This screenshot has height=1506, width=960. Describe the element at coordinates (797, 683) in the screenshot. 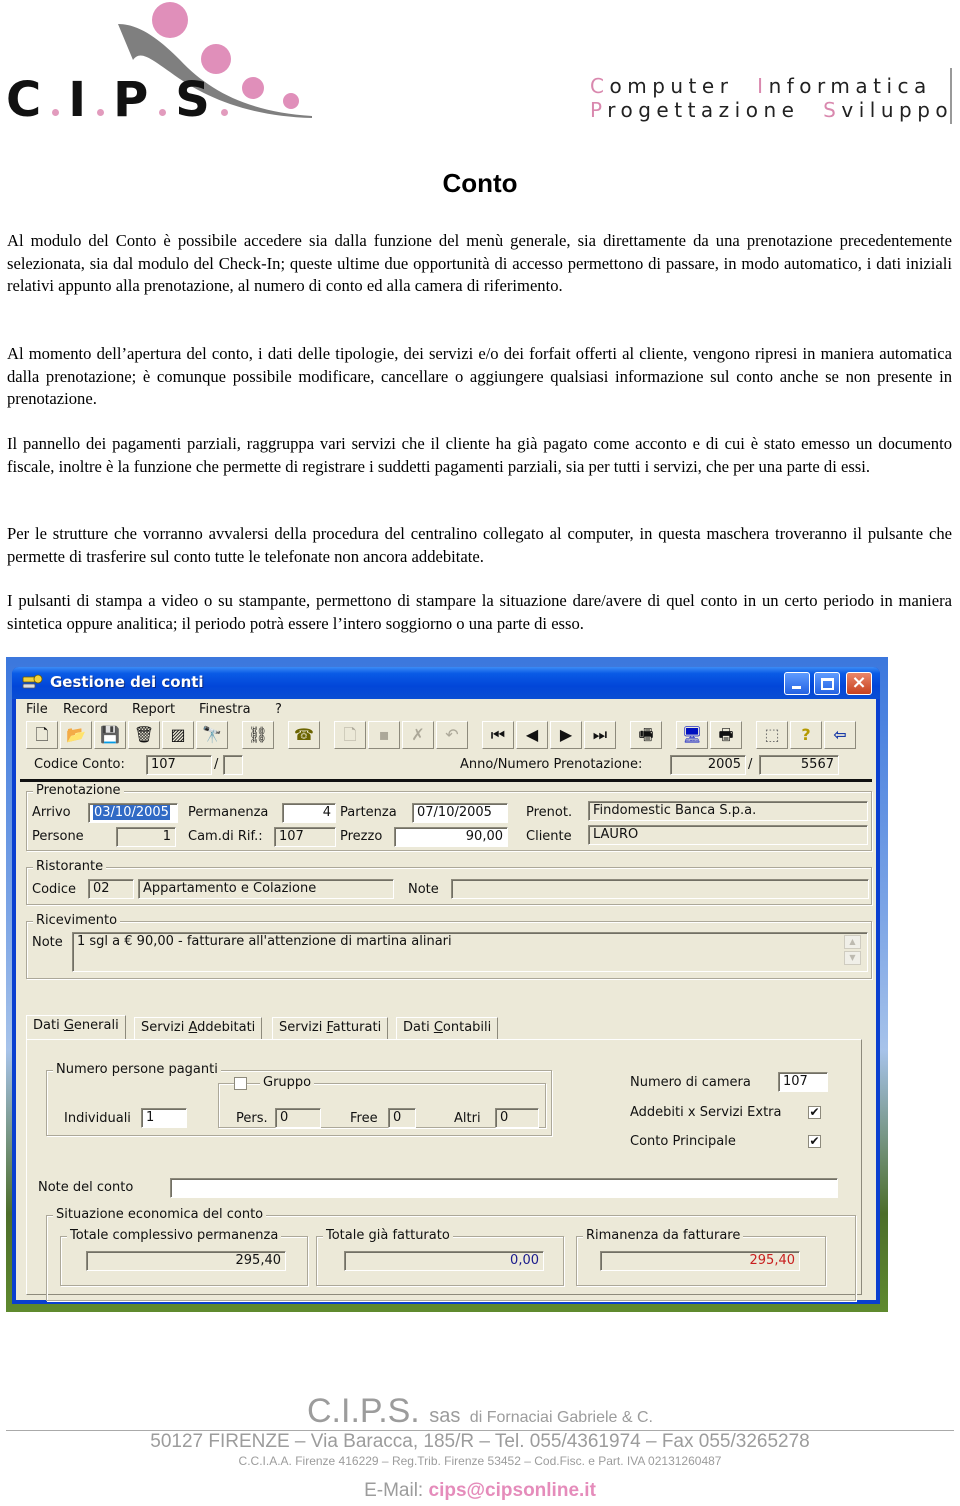

I see `minimize-button` at that location.